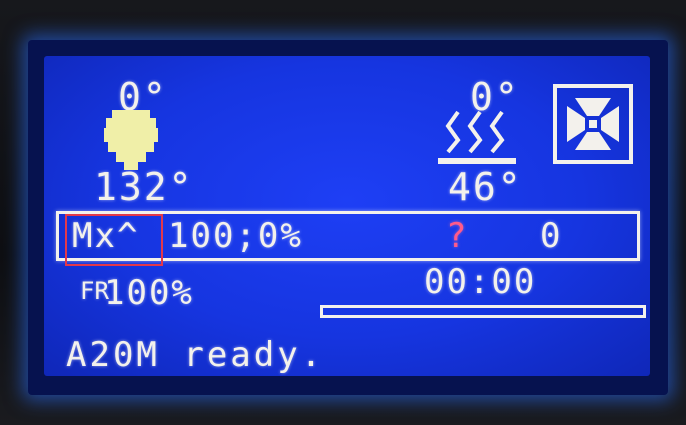 The image size is (686, 425). What do you see at coordinates (593, 124) in the screenshot?
I see `fan-icon` at bounding box center [593, 124].